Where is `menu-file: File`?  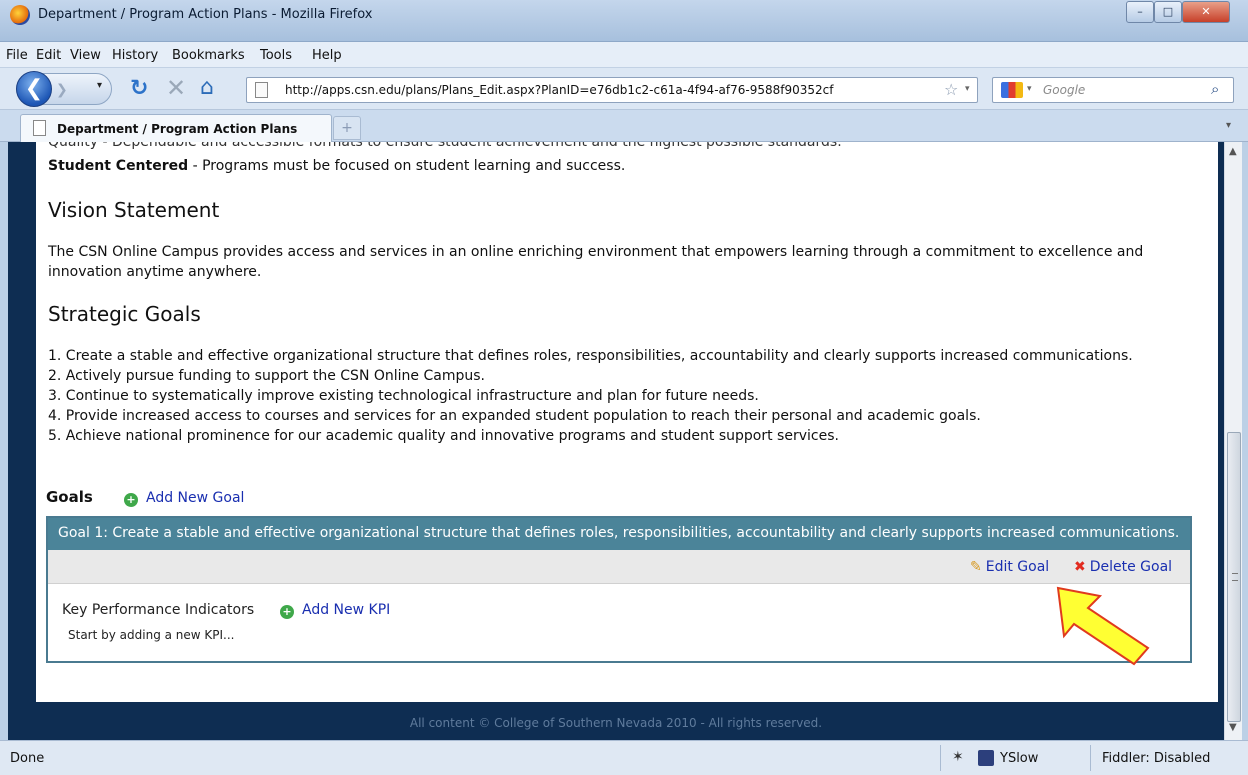
menu-file: File is located at coordinates (17, 55).